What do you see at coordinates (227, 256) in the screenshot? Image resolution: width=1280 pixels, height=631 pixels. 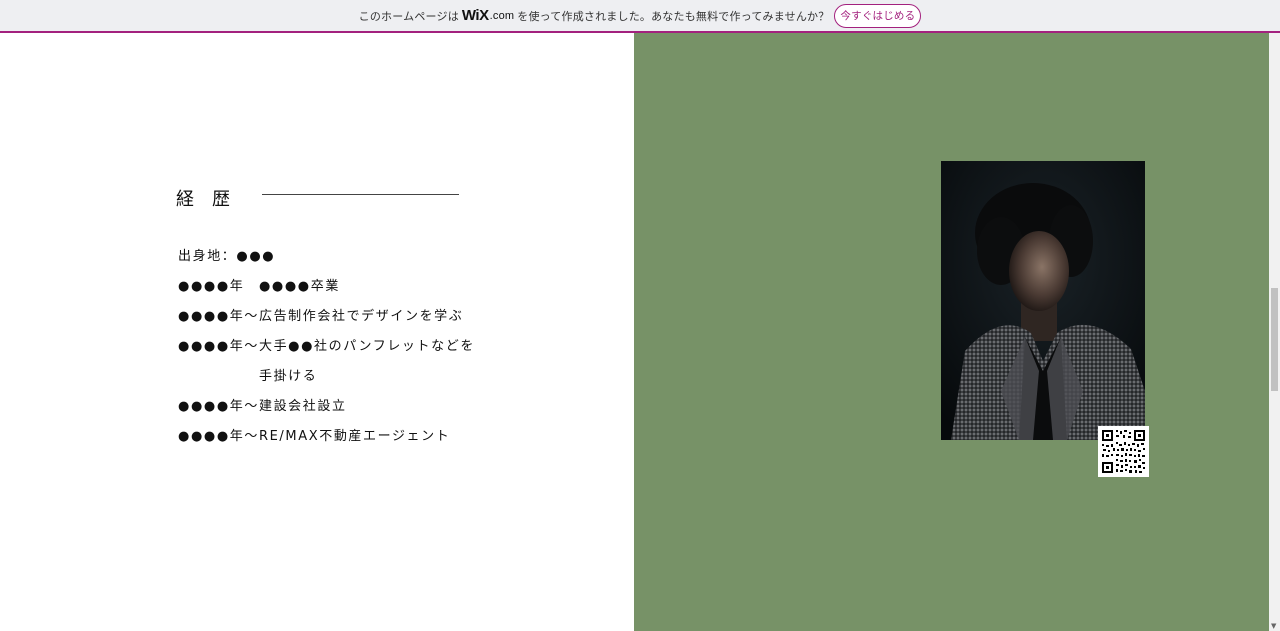 I see `career-list-item: 出身地：●●●` at bounding box center [227, 256].